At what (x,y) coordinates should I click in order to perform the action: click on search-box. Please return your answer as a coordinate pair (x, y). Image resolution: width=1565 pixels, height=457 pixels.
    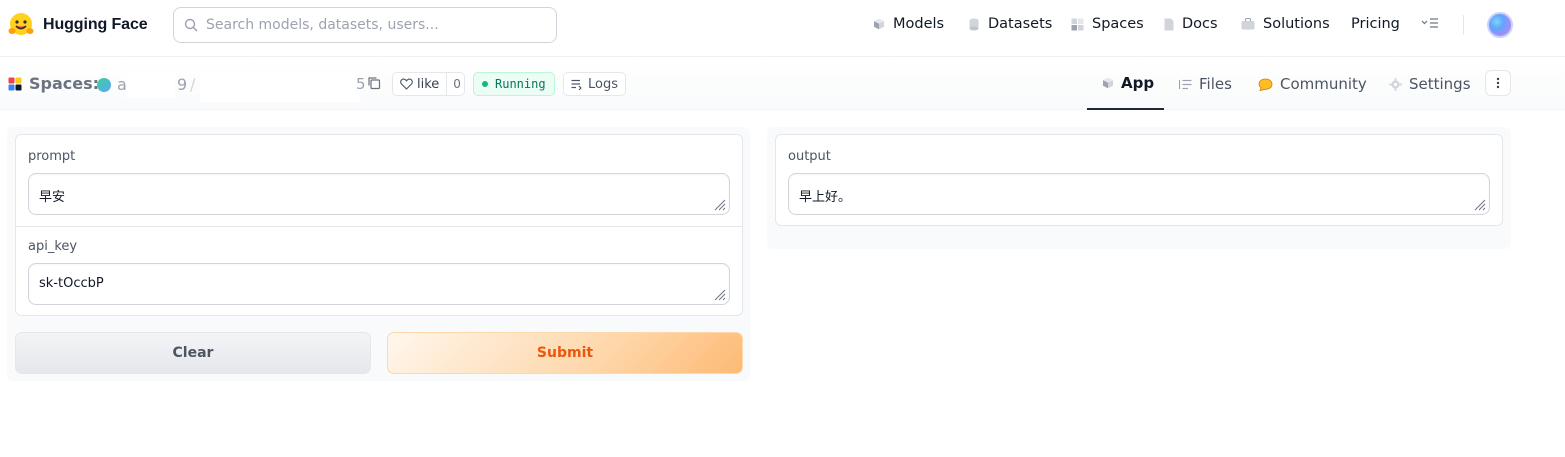
    Looking at the image, I should click on (365, 25).